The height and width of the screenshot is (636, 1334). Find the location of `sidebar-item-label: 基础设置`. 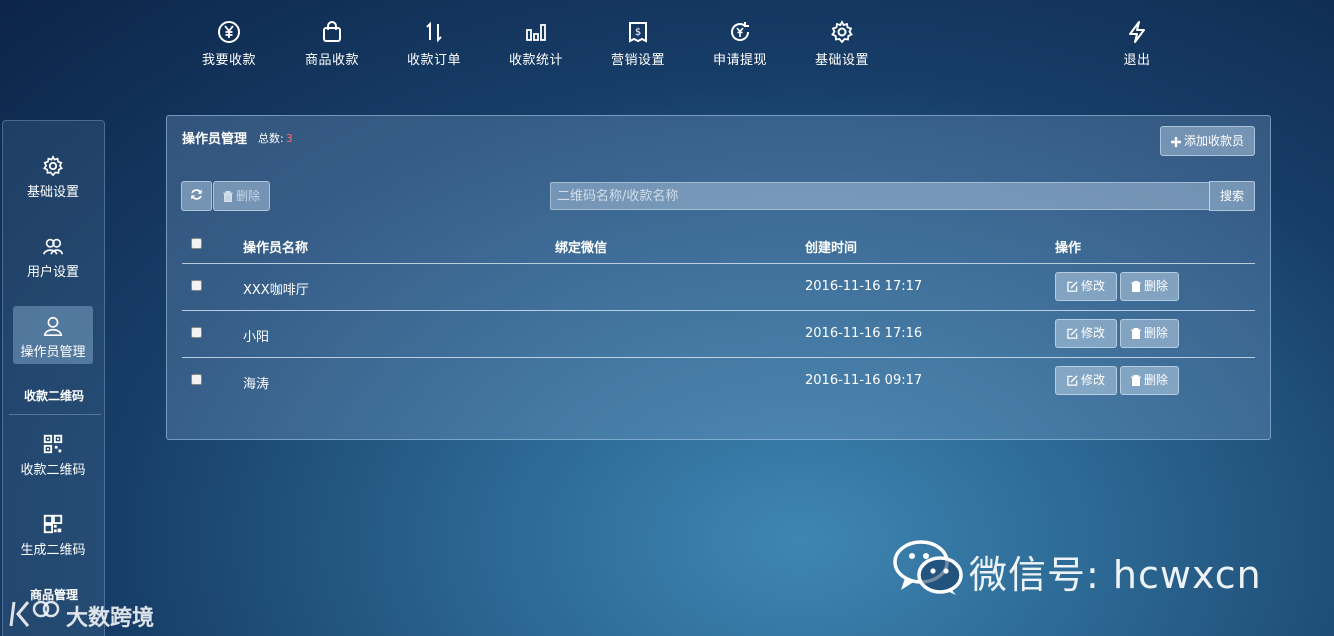

sidebar-item-label: 基础设置 is located at coordinates (52, 192).